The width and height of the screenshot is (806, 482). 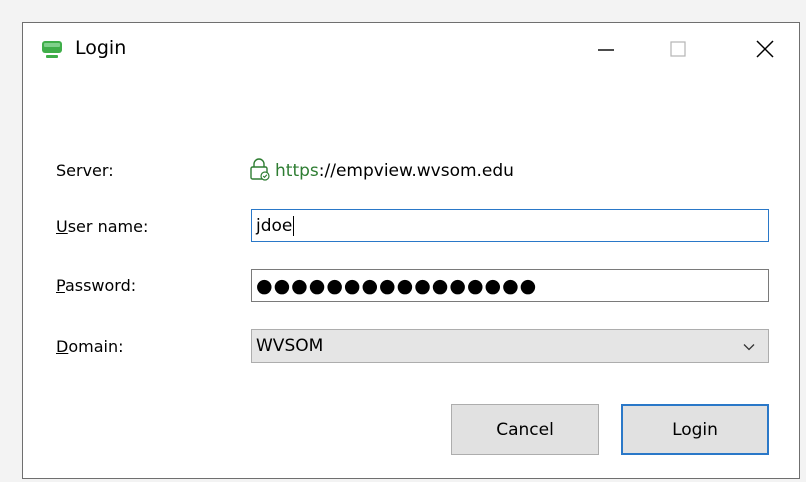 I want to click on cancel-button-label: Cancel, so click(x=525, y=429).